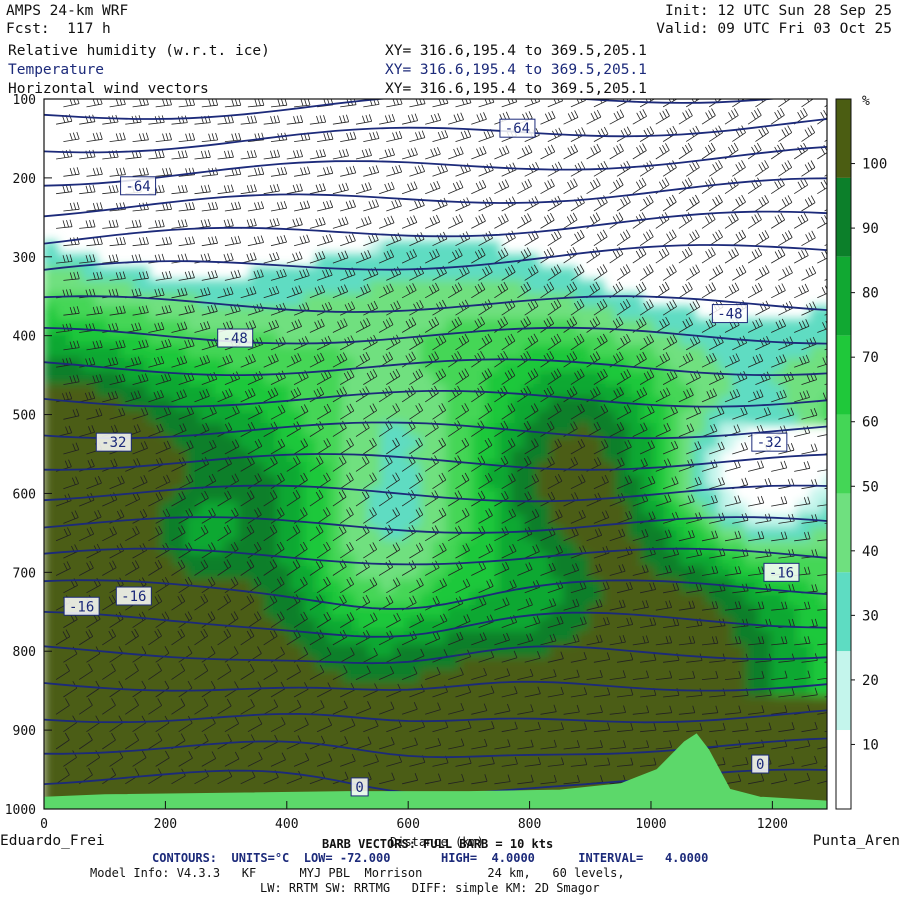 This screenshot has width=900, height=900. Describe the element at coordinates (778, 11) in the screenshot. I see `init-time: Init: 12 UTC Sun 28 Sep 25` at that location.